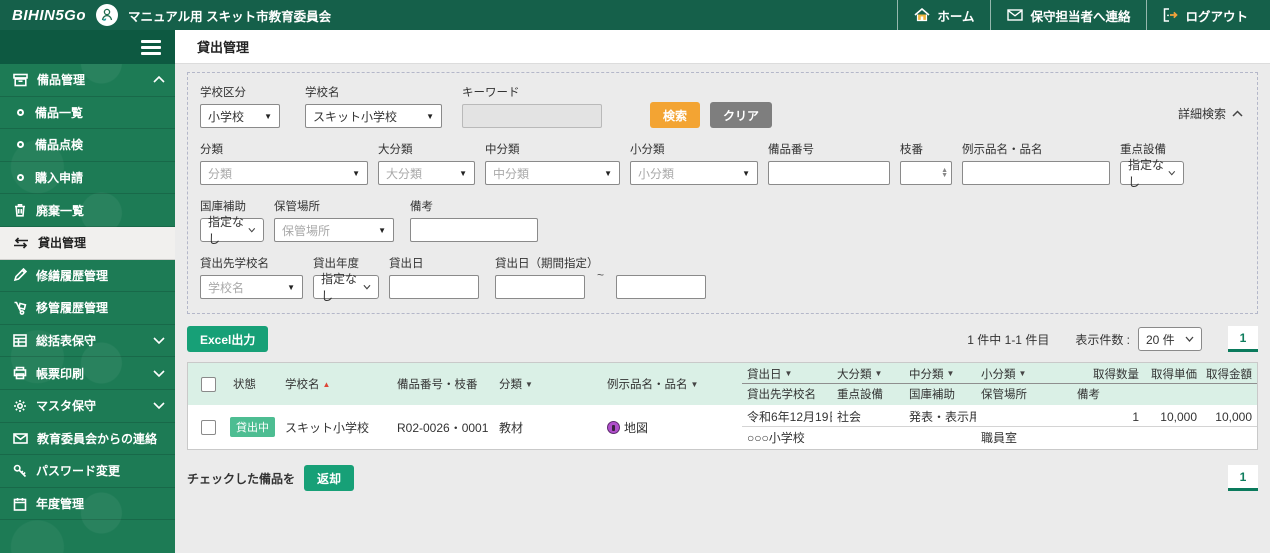 The image size is (1270, 553). I want to click on search-button: 検索, so click(675, 115).